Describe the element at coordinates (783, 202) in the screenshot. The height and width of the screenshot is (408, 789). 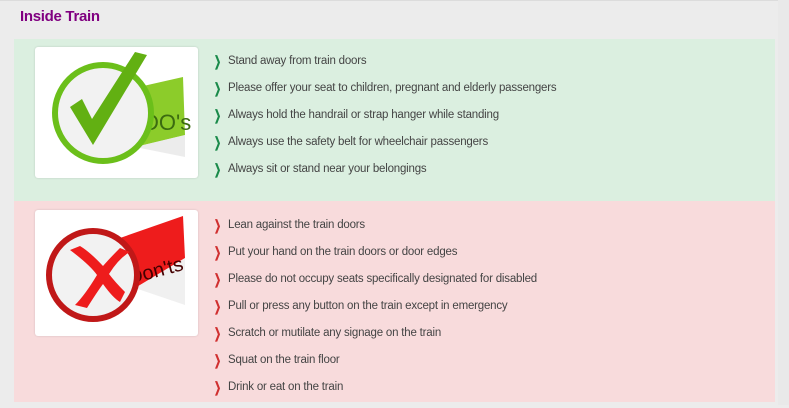
I see `scrollbar` at that location.